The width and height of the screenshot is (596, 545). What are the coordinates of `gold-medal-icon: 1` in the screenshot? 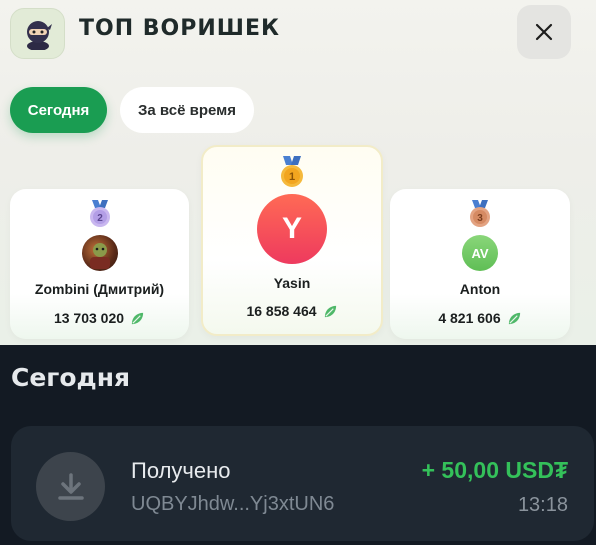 It's located at (292, 174).